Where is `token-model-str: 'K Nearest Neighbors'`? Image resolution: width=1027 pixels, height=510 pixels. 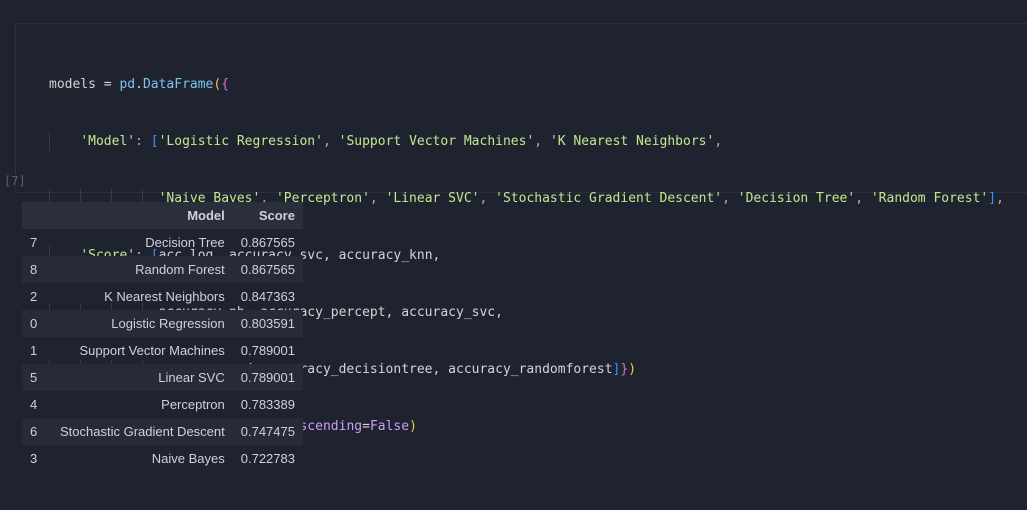
token-model-str: 'K Nearest Neighbors' is located at coordinates (632, 141).